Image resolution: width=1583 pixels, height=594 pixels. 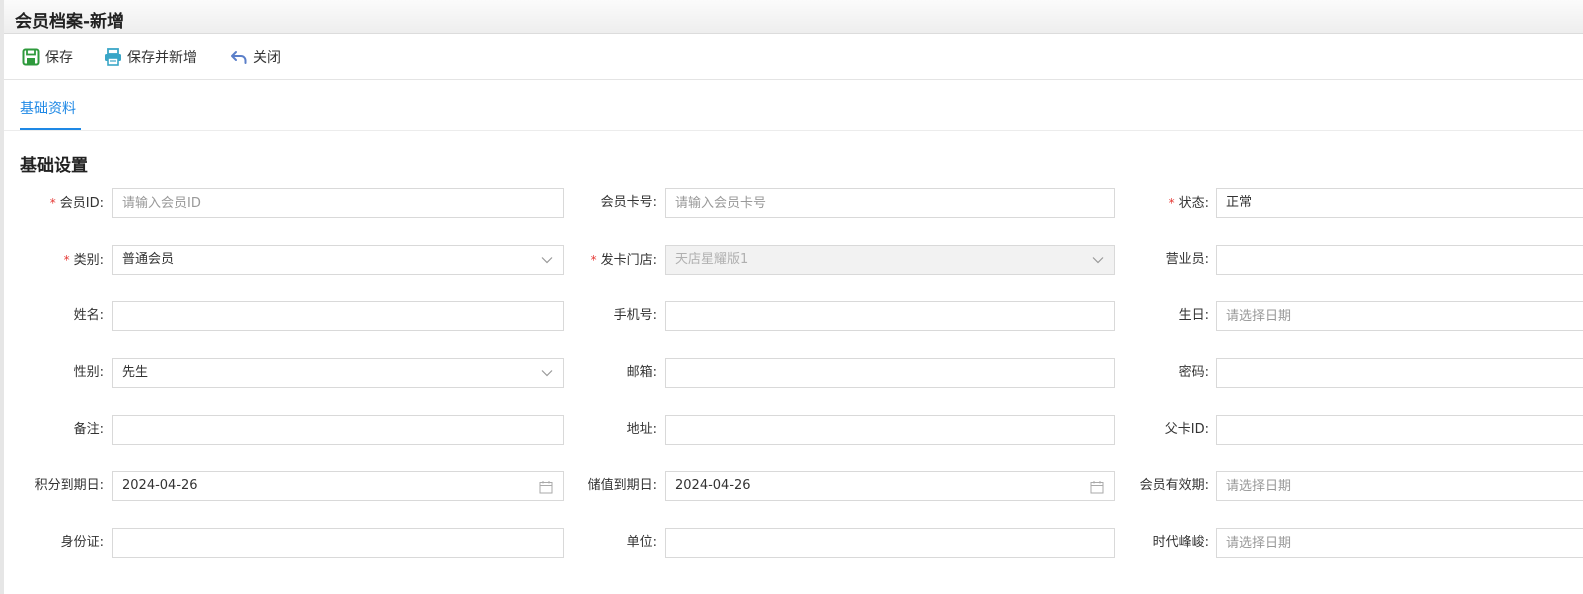 What do you see at coordinates (1399, 316) in the screenshot?
I see `birthday-date-picker` at bounding box center [1399, 316].